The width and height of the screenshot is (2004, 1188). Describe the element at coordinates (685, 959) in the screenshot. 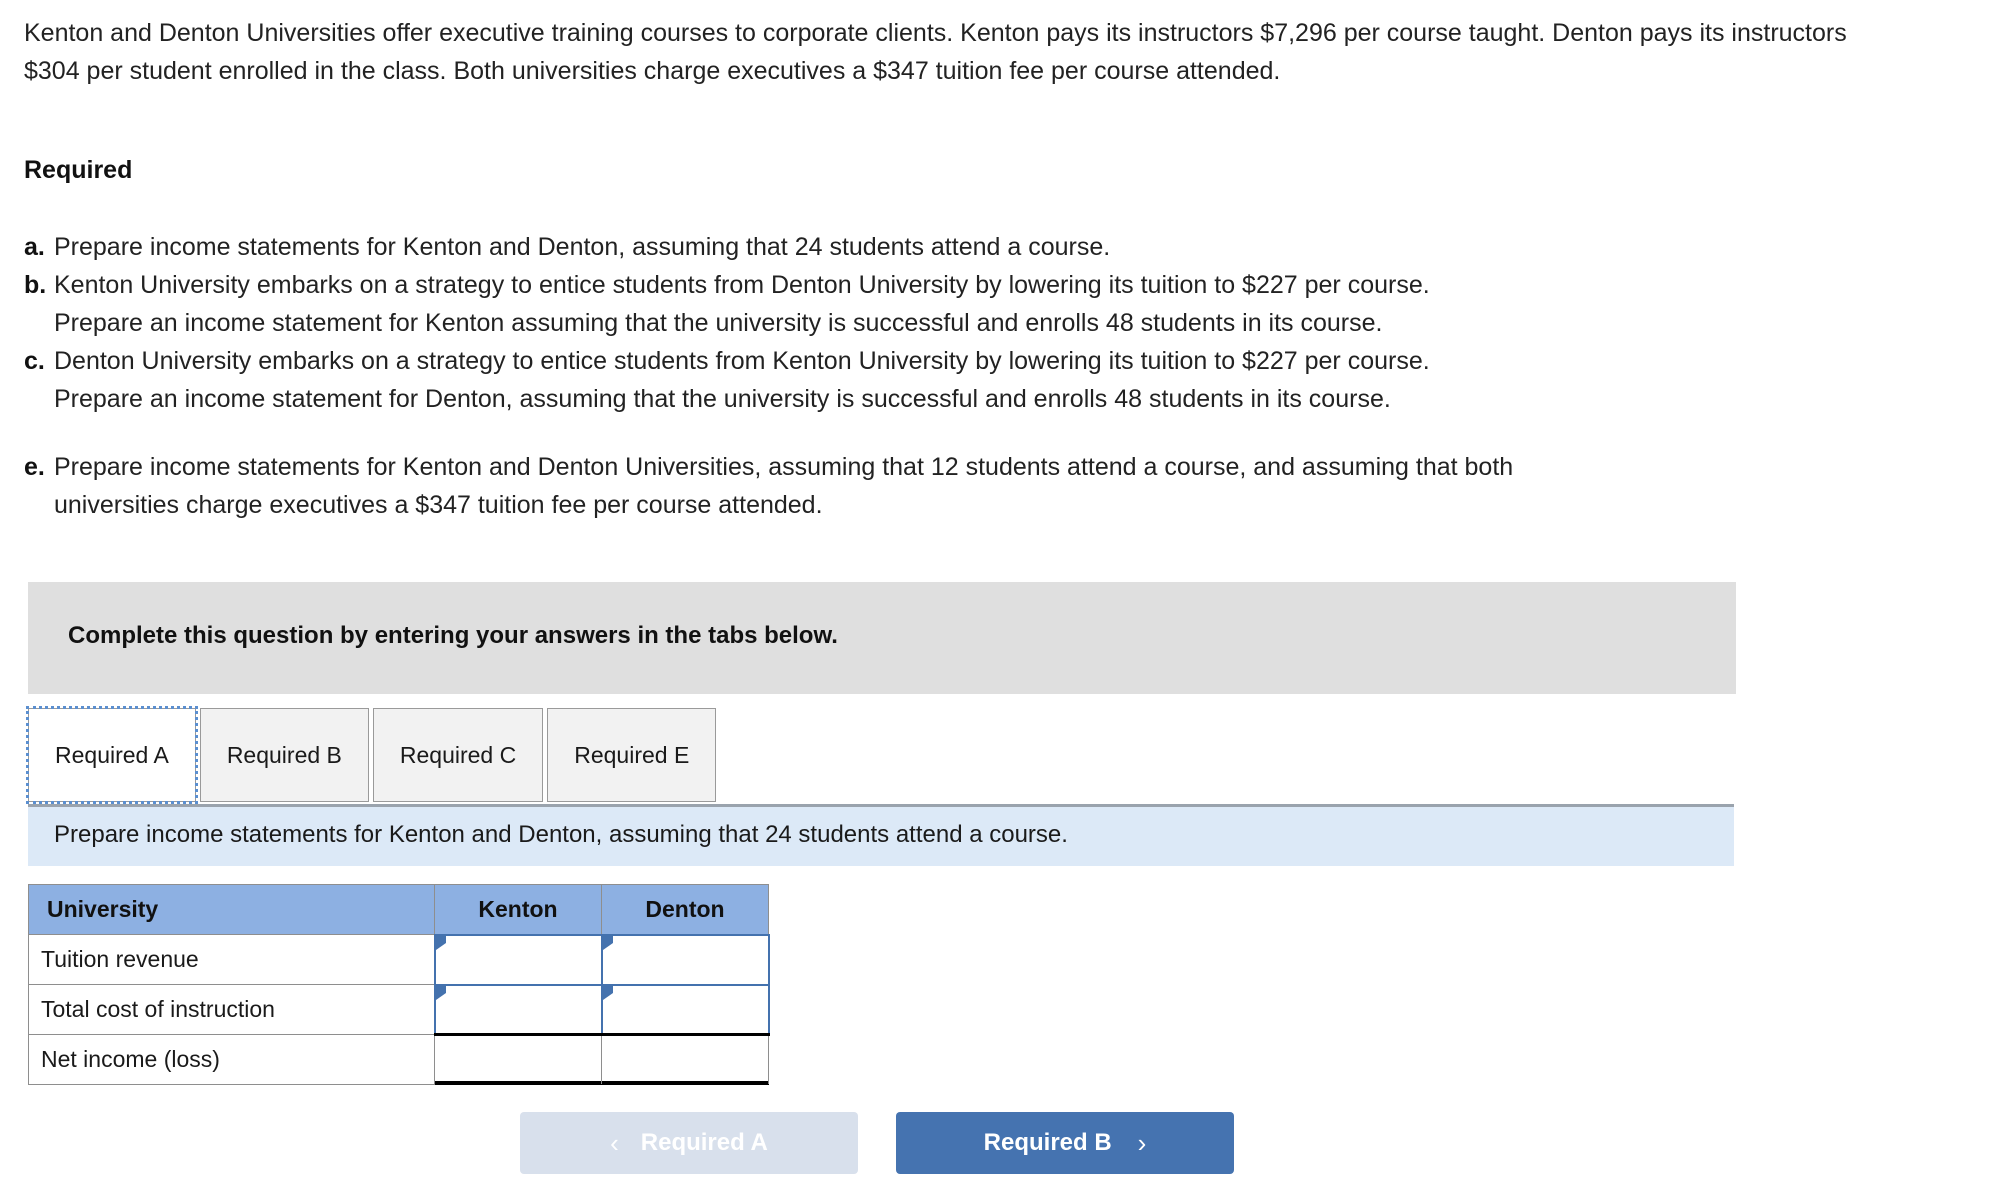

I see `input-tuition-revenue-denton` at that location.